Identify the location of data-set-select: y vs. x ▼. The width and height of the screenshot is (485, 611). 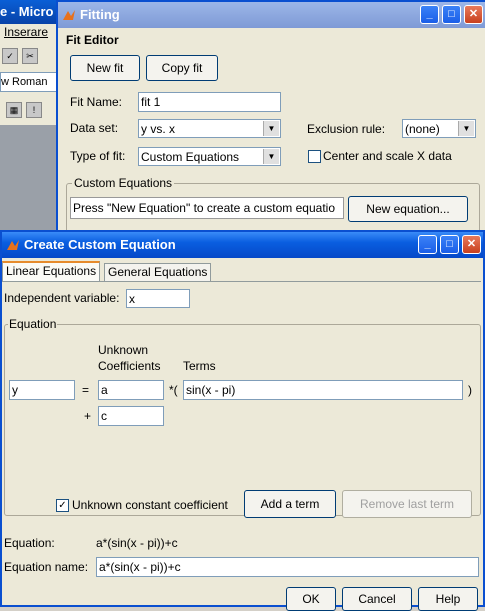
(209, 128).